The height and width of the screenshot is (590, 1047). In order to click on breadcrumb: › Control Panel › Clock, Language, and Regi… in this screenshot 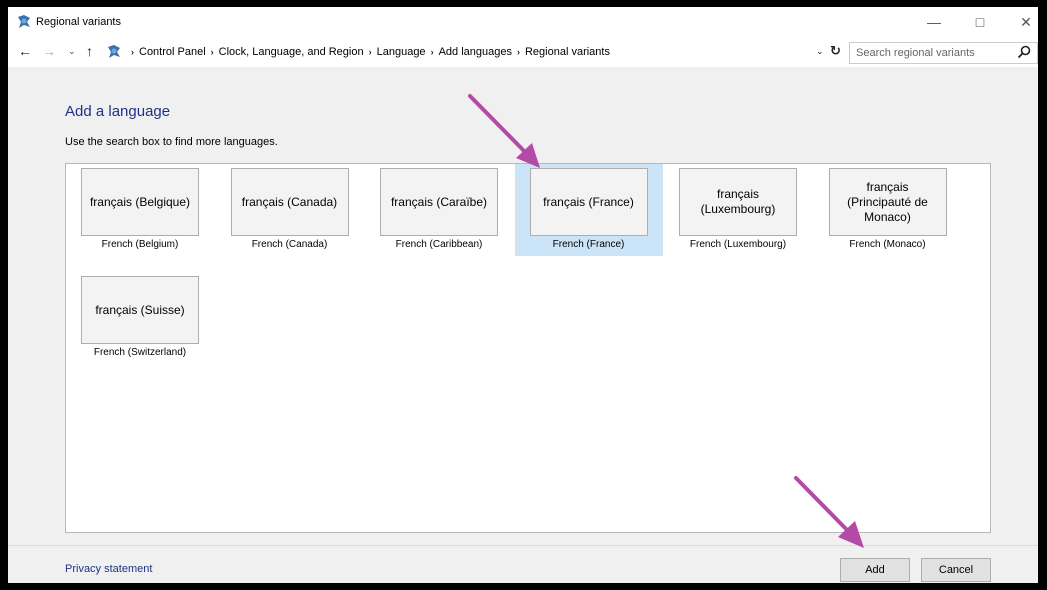, I will do `click(368, 54)`.